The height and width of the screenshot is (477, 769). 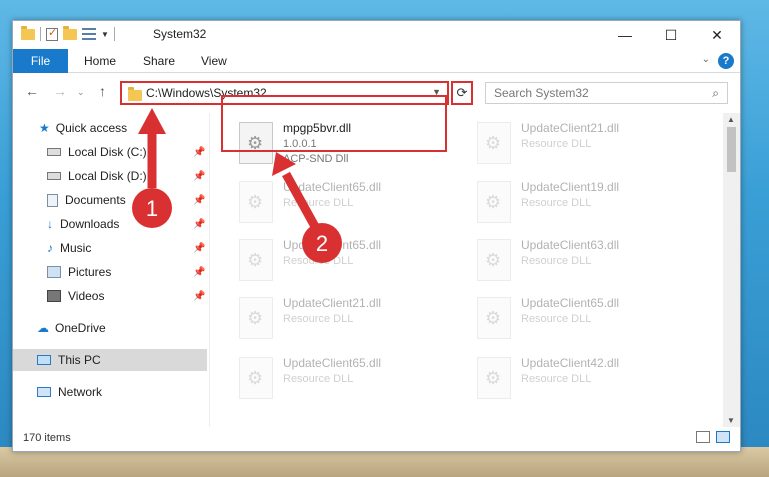 What do you see at coordinates (95, 200) in the screenshot?
I see `sidebar-item-label: Documents` at bounding box center [95, 200].